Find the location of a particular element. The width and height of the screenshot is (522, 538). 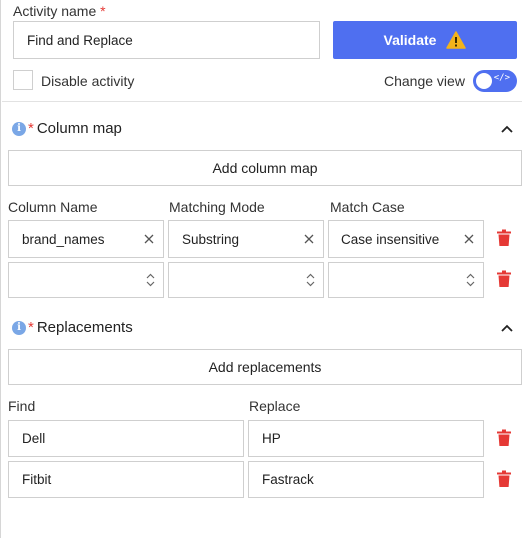

code-icon: </> is located at coordinates (501, 78).